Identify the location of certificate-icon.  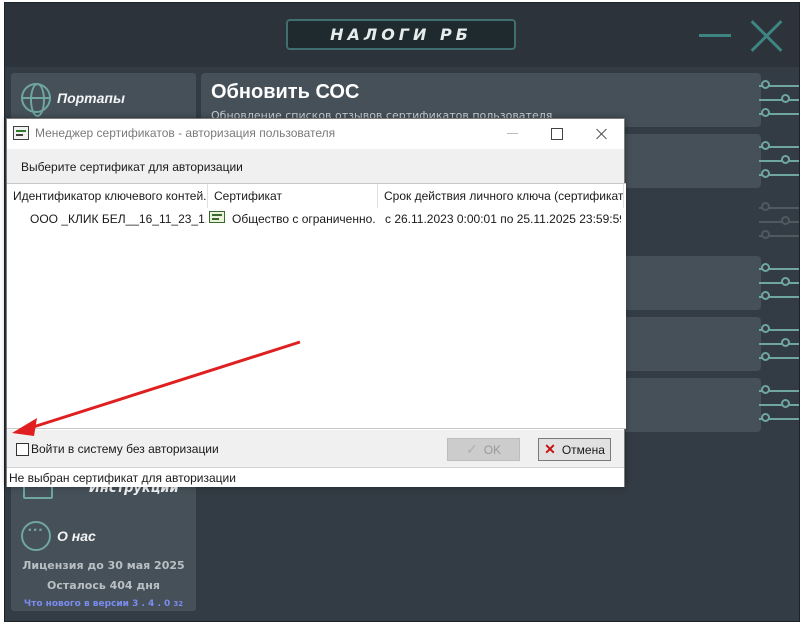
(217, 217).